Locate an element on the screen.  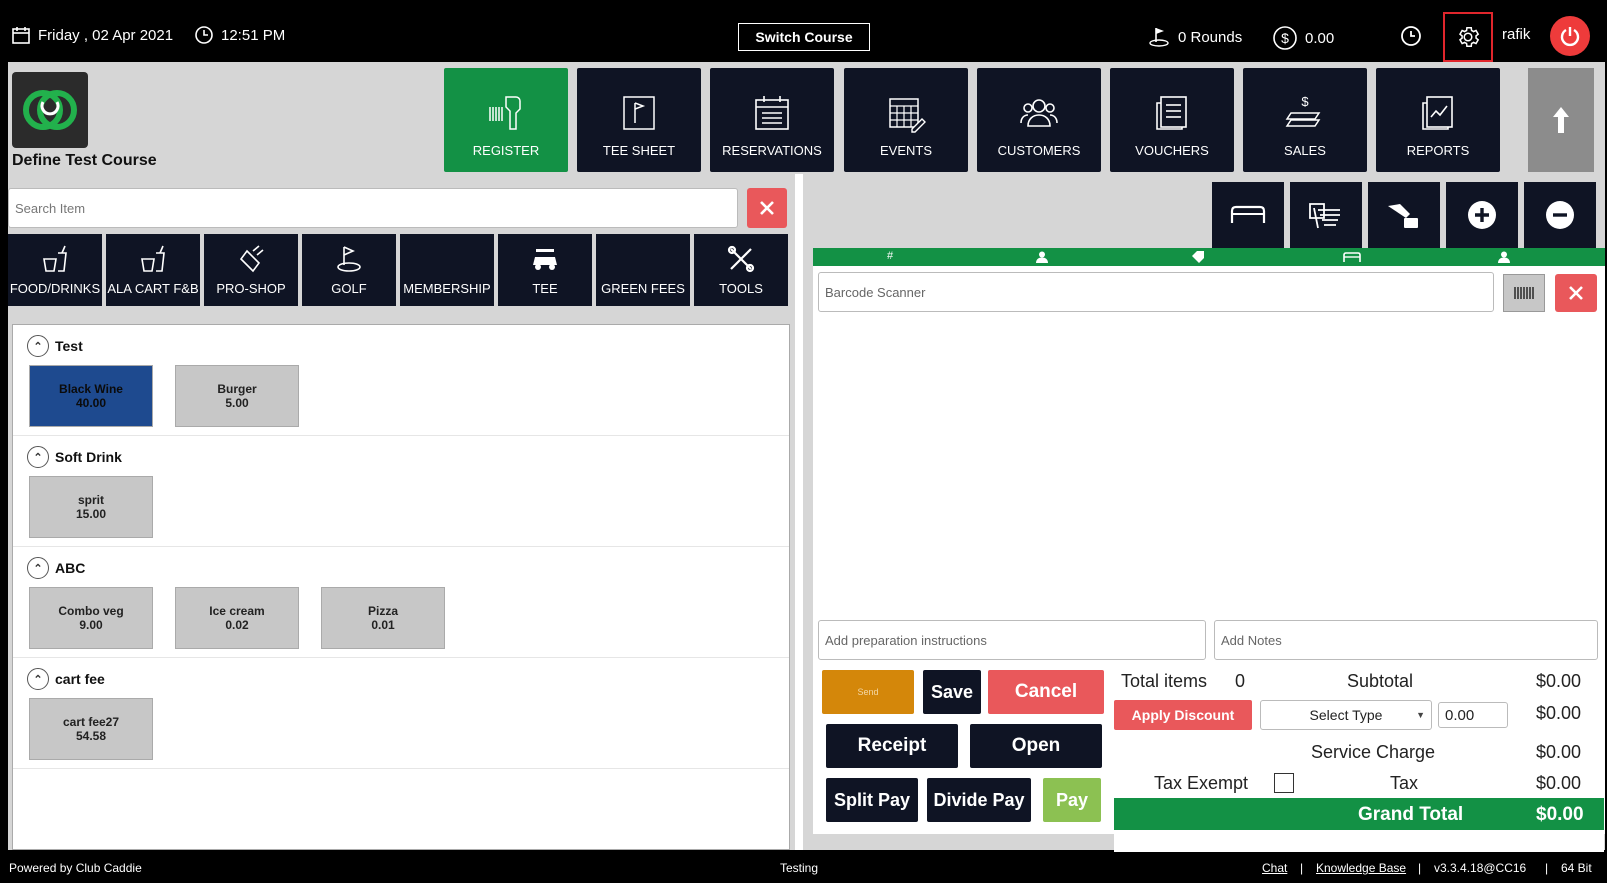
sales-icon: $ is located at coordinates (1303, 110).